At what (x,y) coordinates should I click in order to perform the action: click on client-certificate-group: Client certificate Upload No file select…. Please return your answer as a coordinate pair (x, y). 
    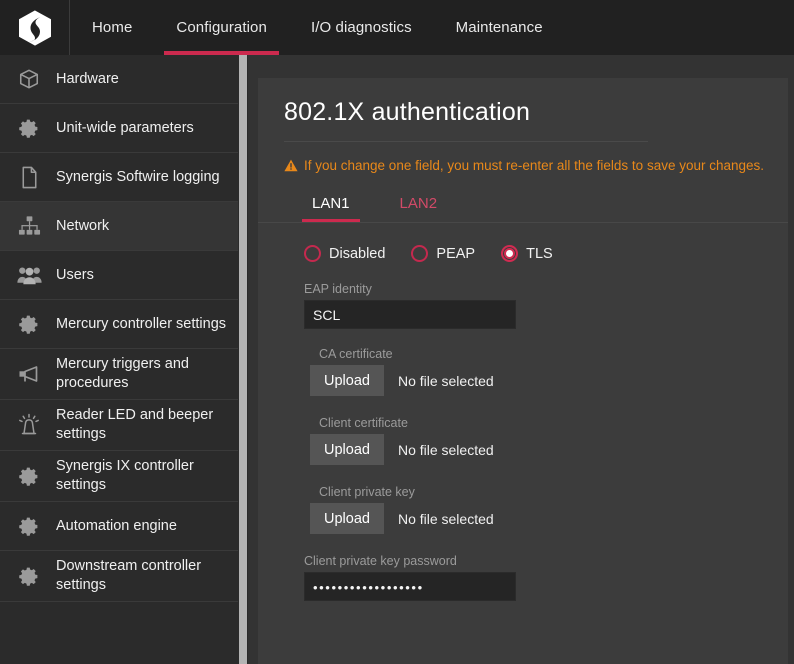
    Looking at the image, I should click on (523, 440).